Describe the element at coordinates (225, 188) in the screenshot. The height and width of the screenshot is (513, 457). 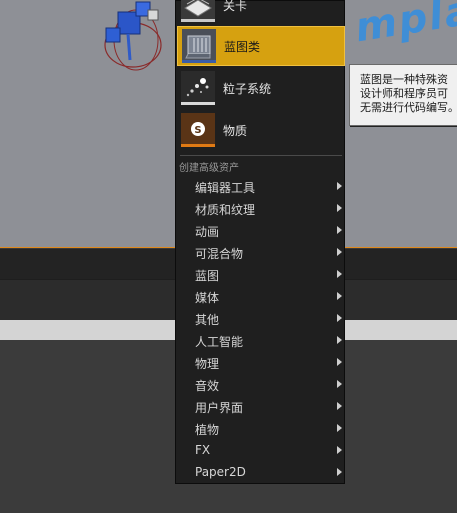
I see `submenu-label: 编辑器工具` at that location.